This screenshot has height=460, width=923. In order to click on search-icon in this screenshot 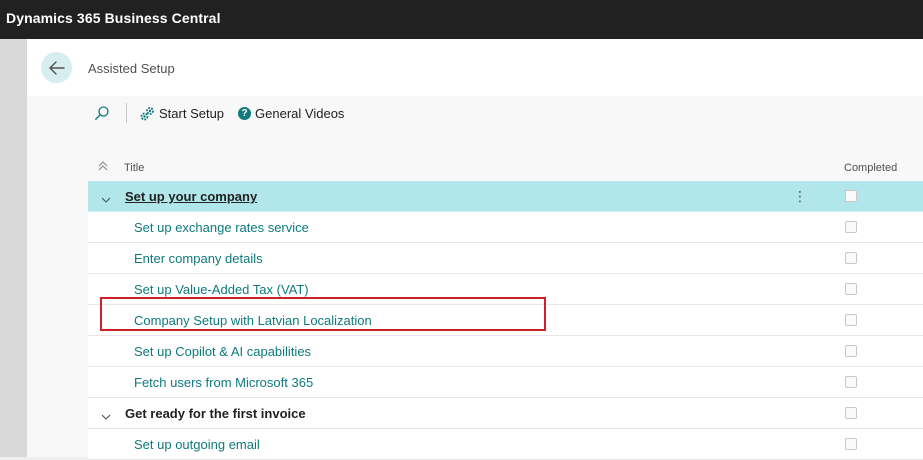, I will do `click(102, 113)`.